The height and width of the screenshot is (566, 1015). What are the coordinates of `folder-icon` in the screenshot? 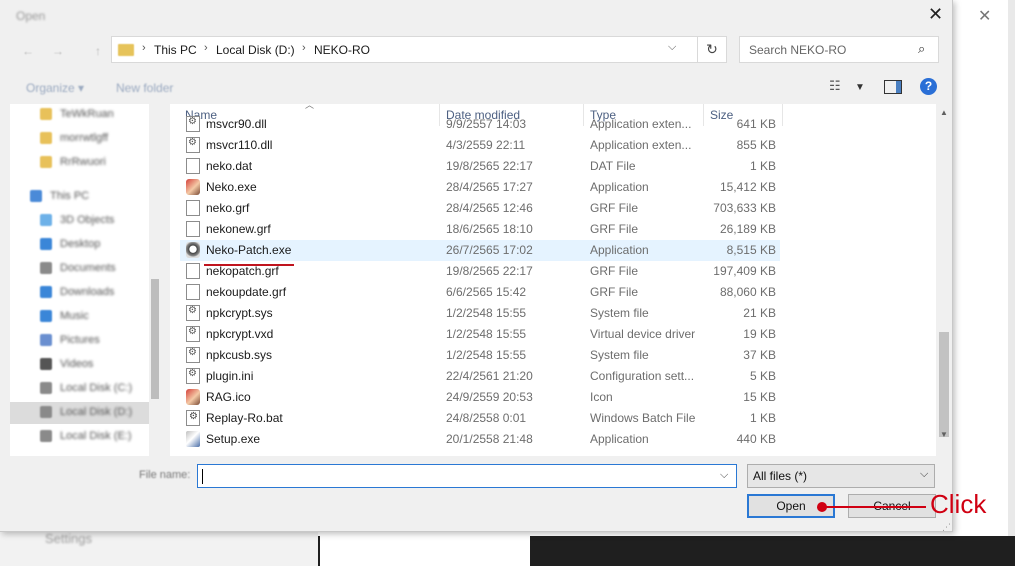 It's located at (126, 50).